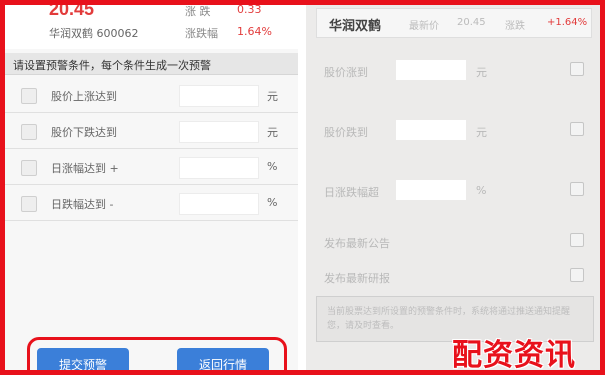 The width and height of the screenshot is (605, 375). I want to click on r-alert-row-daily-change: 日涨跌幅超 %, so click(453, 190).